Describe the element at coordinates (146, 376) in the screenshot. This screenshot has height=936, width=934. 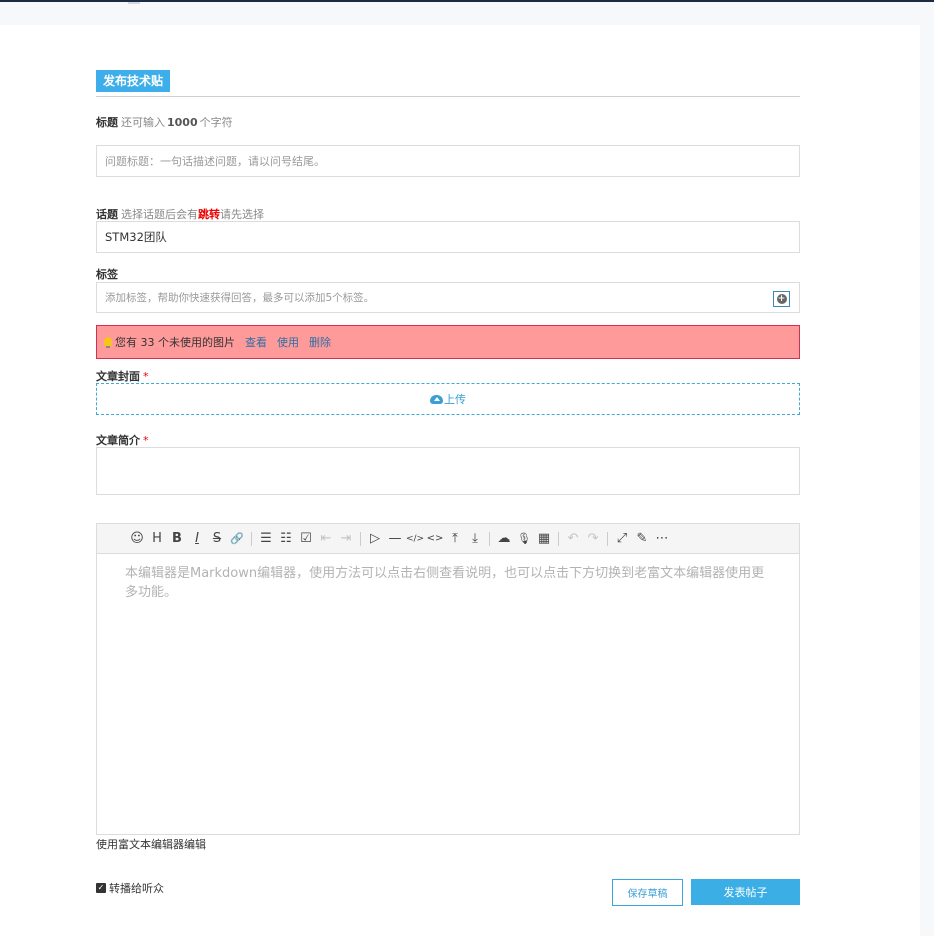
I see `cover-required-mark: *` at that location.